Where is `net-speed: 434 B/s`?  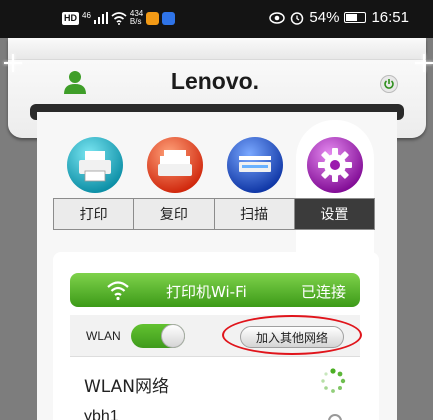
net-speed: 434 B/s is located at coordinates (136, 18).